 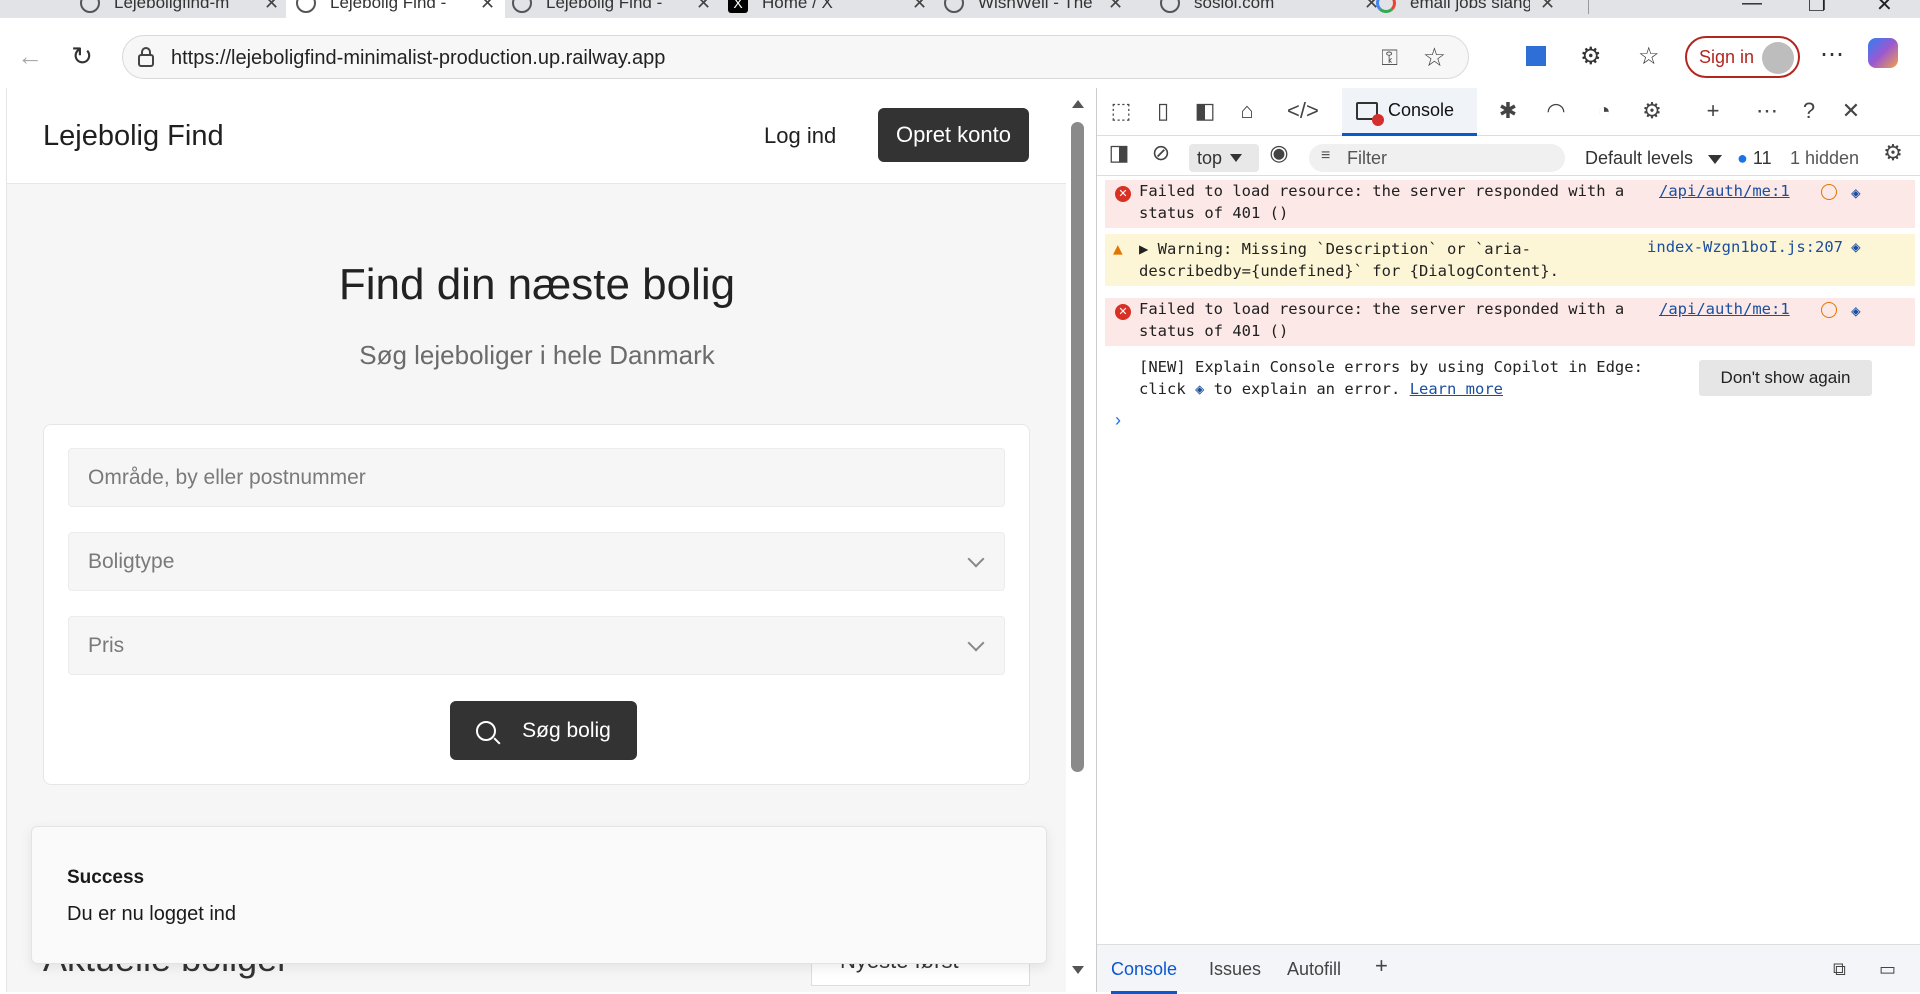 I want to click on context-select: top, so click(x=1224, y=158).